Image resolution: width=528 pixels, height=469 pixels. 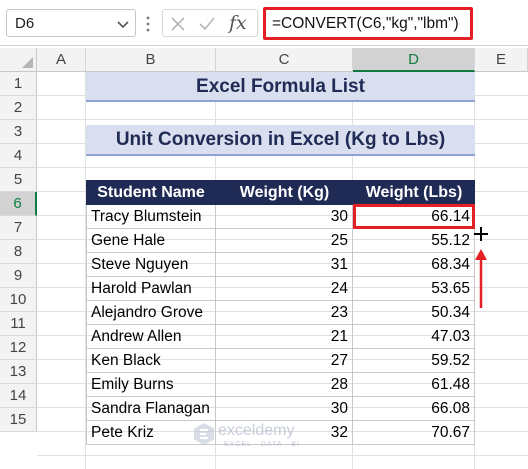 I want to click on weight-lbs-cell: 61.48, so click(x=414, y=385).